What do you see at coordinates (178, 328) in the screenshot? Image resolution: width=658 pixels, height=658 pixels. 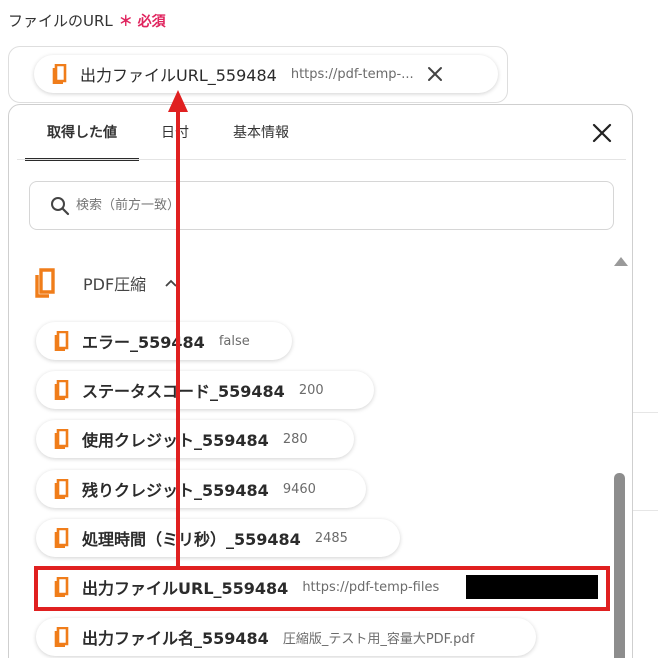 I see `annotation-arrow` at bounding box center [178, 328].